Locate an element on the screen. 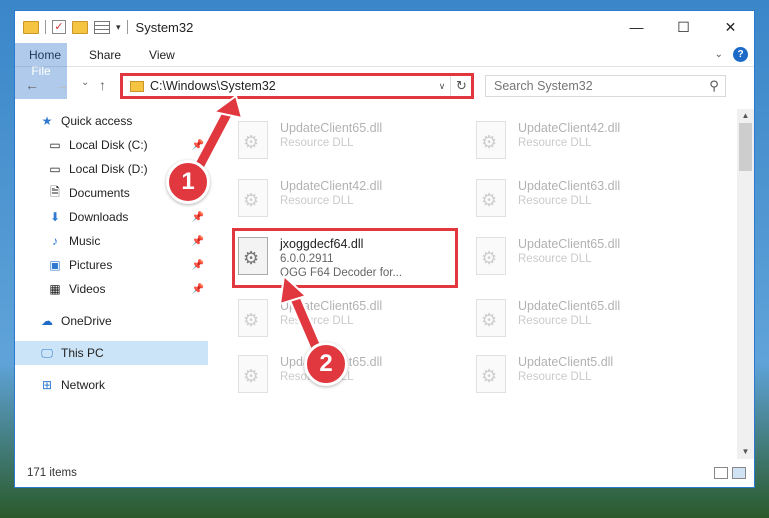 This screenshot has height=518, width=769. sidebar-item-this-pc: 🖵 This PC is located at coordinates (111, 353).